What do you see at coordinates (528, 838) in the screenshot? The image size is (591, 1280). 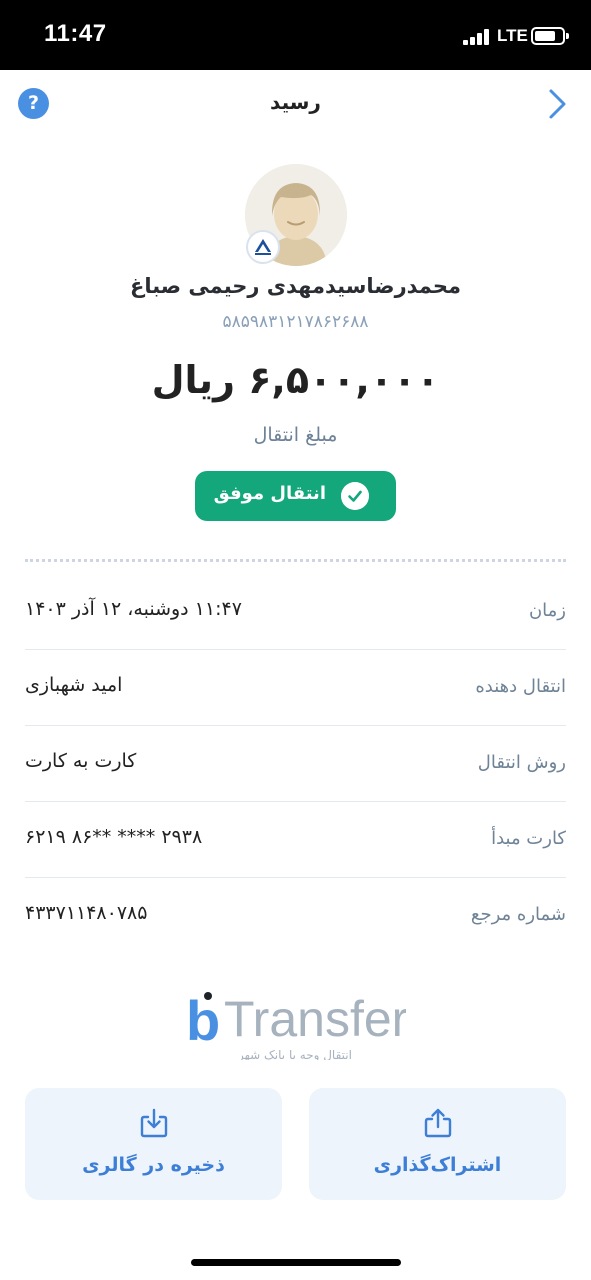 I see `detail-label: کارت مبدأ` at bounding box center [528, 838].